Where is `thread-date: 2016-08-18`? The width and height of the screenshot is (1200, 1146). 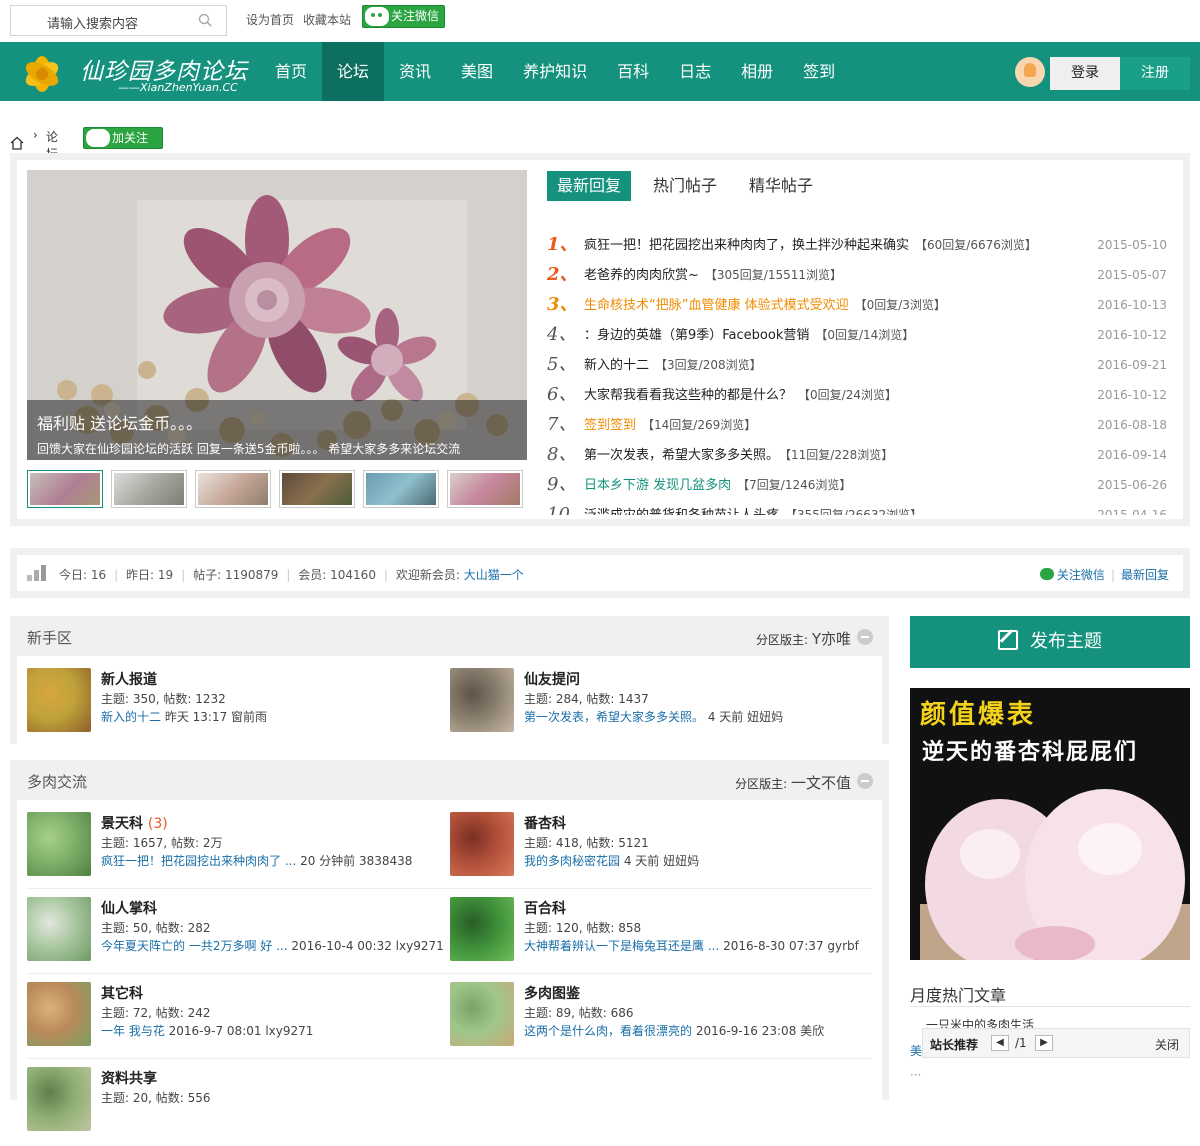
thread-date: 2016-08-18 is located at coordinates (1132, 425).